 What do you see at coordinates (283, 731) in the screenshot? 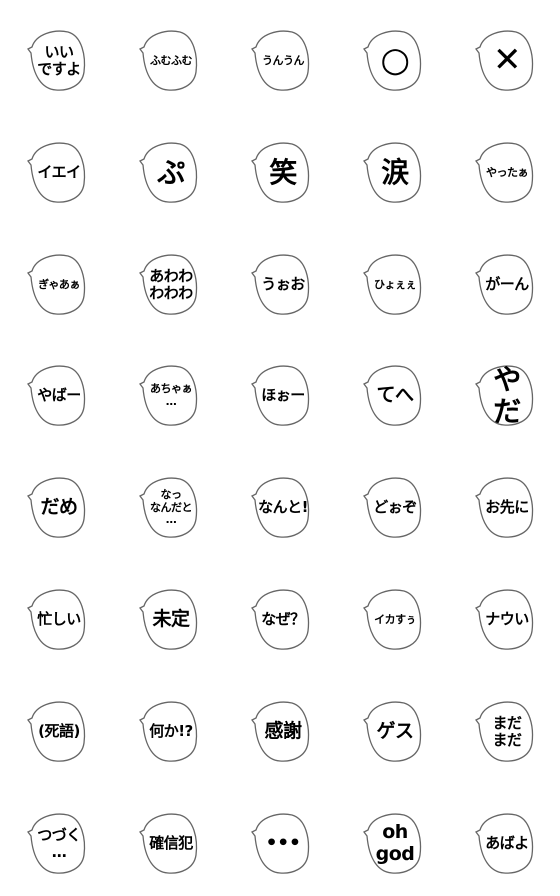
I see `sticker-text: 感謝` at bounding box center [283, 731].